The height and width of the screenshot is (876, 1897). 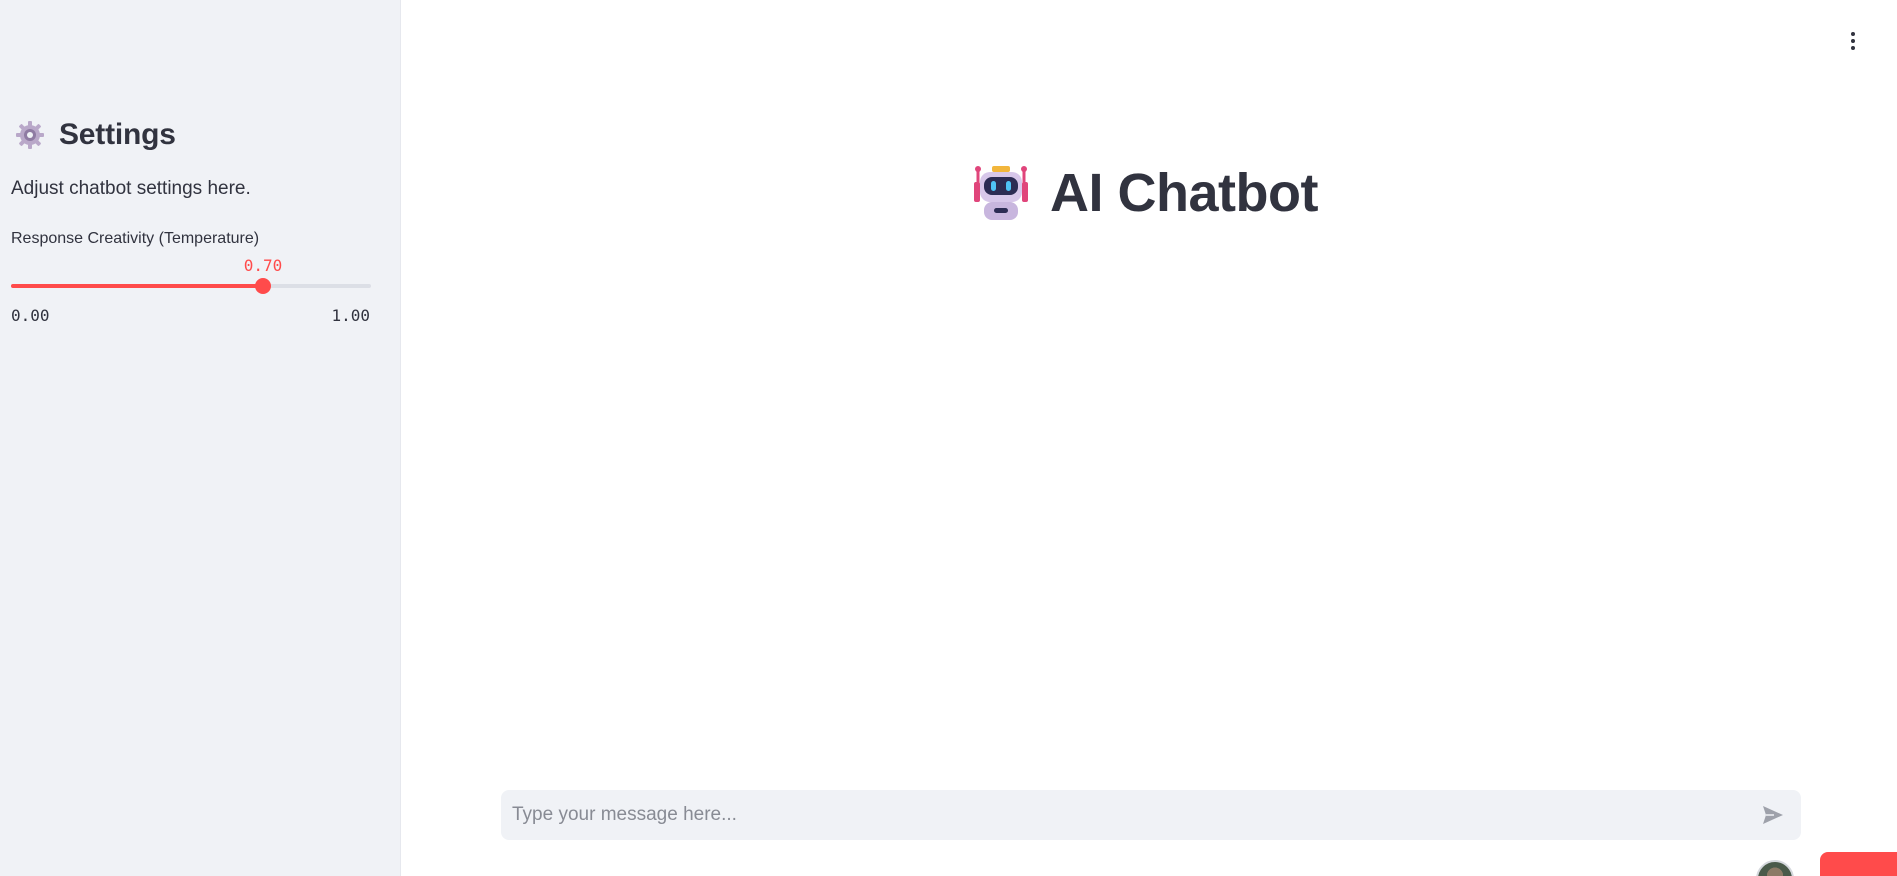 I want to click on send-icon, so click(x=1773, y=815).